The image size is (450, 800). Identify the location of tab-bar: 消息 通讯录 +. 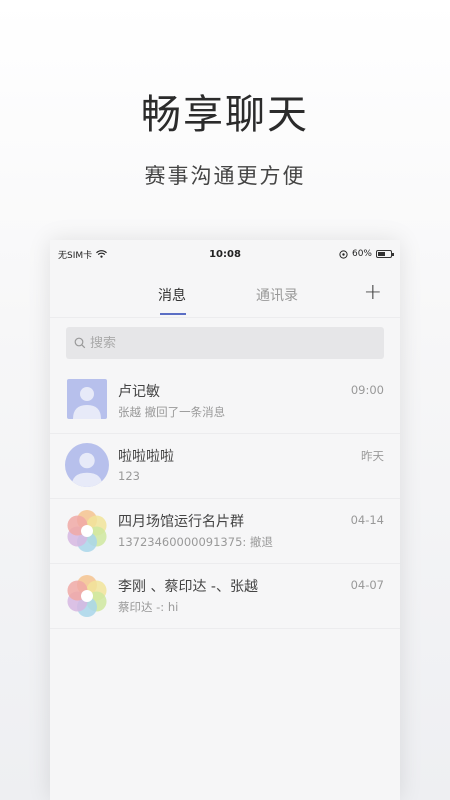
(225, 293).